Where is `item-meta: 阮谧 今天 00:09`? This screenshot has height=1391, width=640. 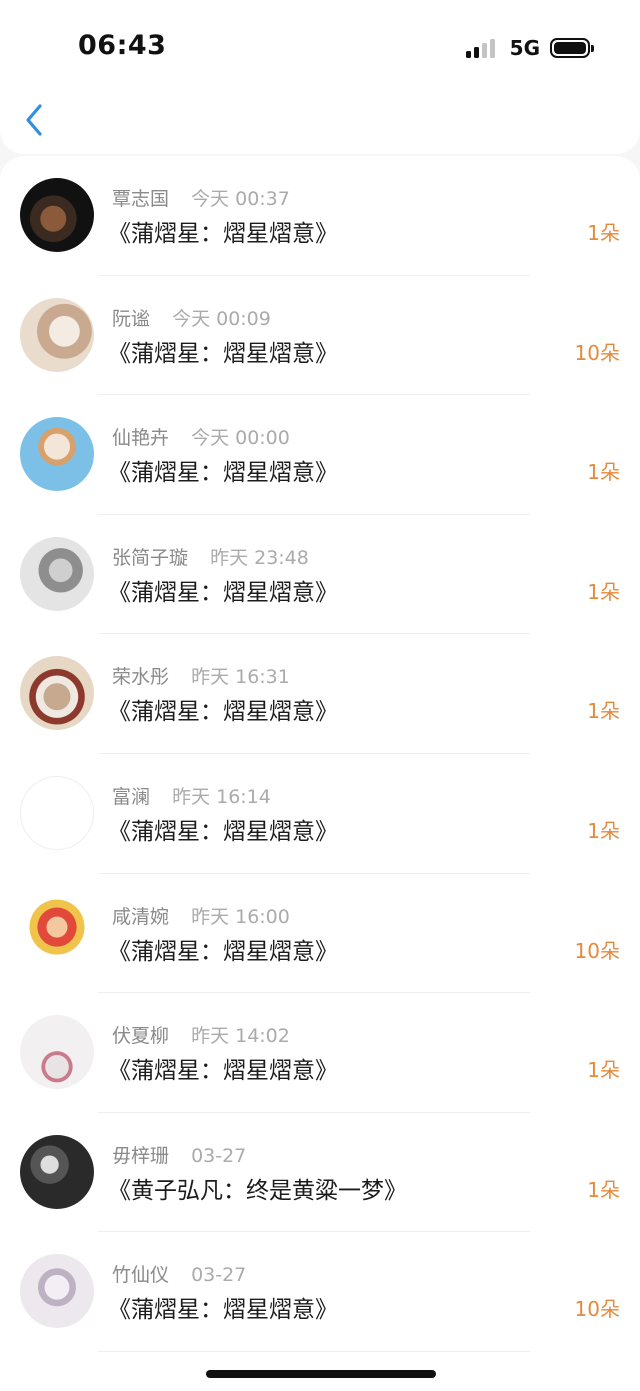 item-meta: 阮谧 今天 00:09 is located at coordinates (191, 317).